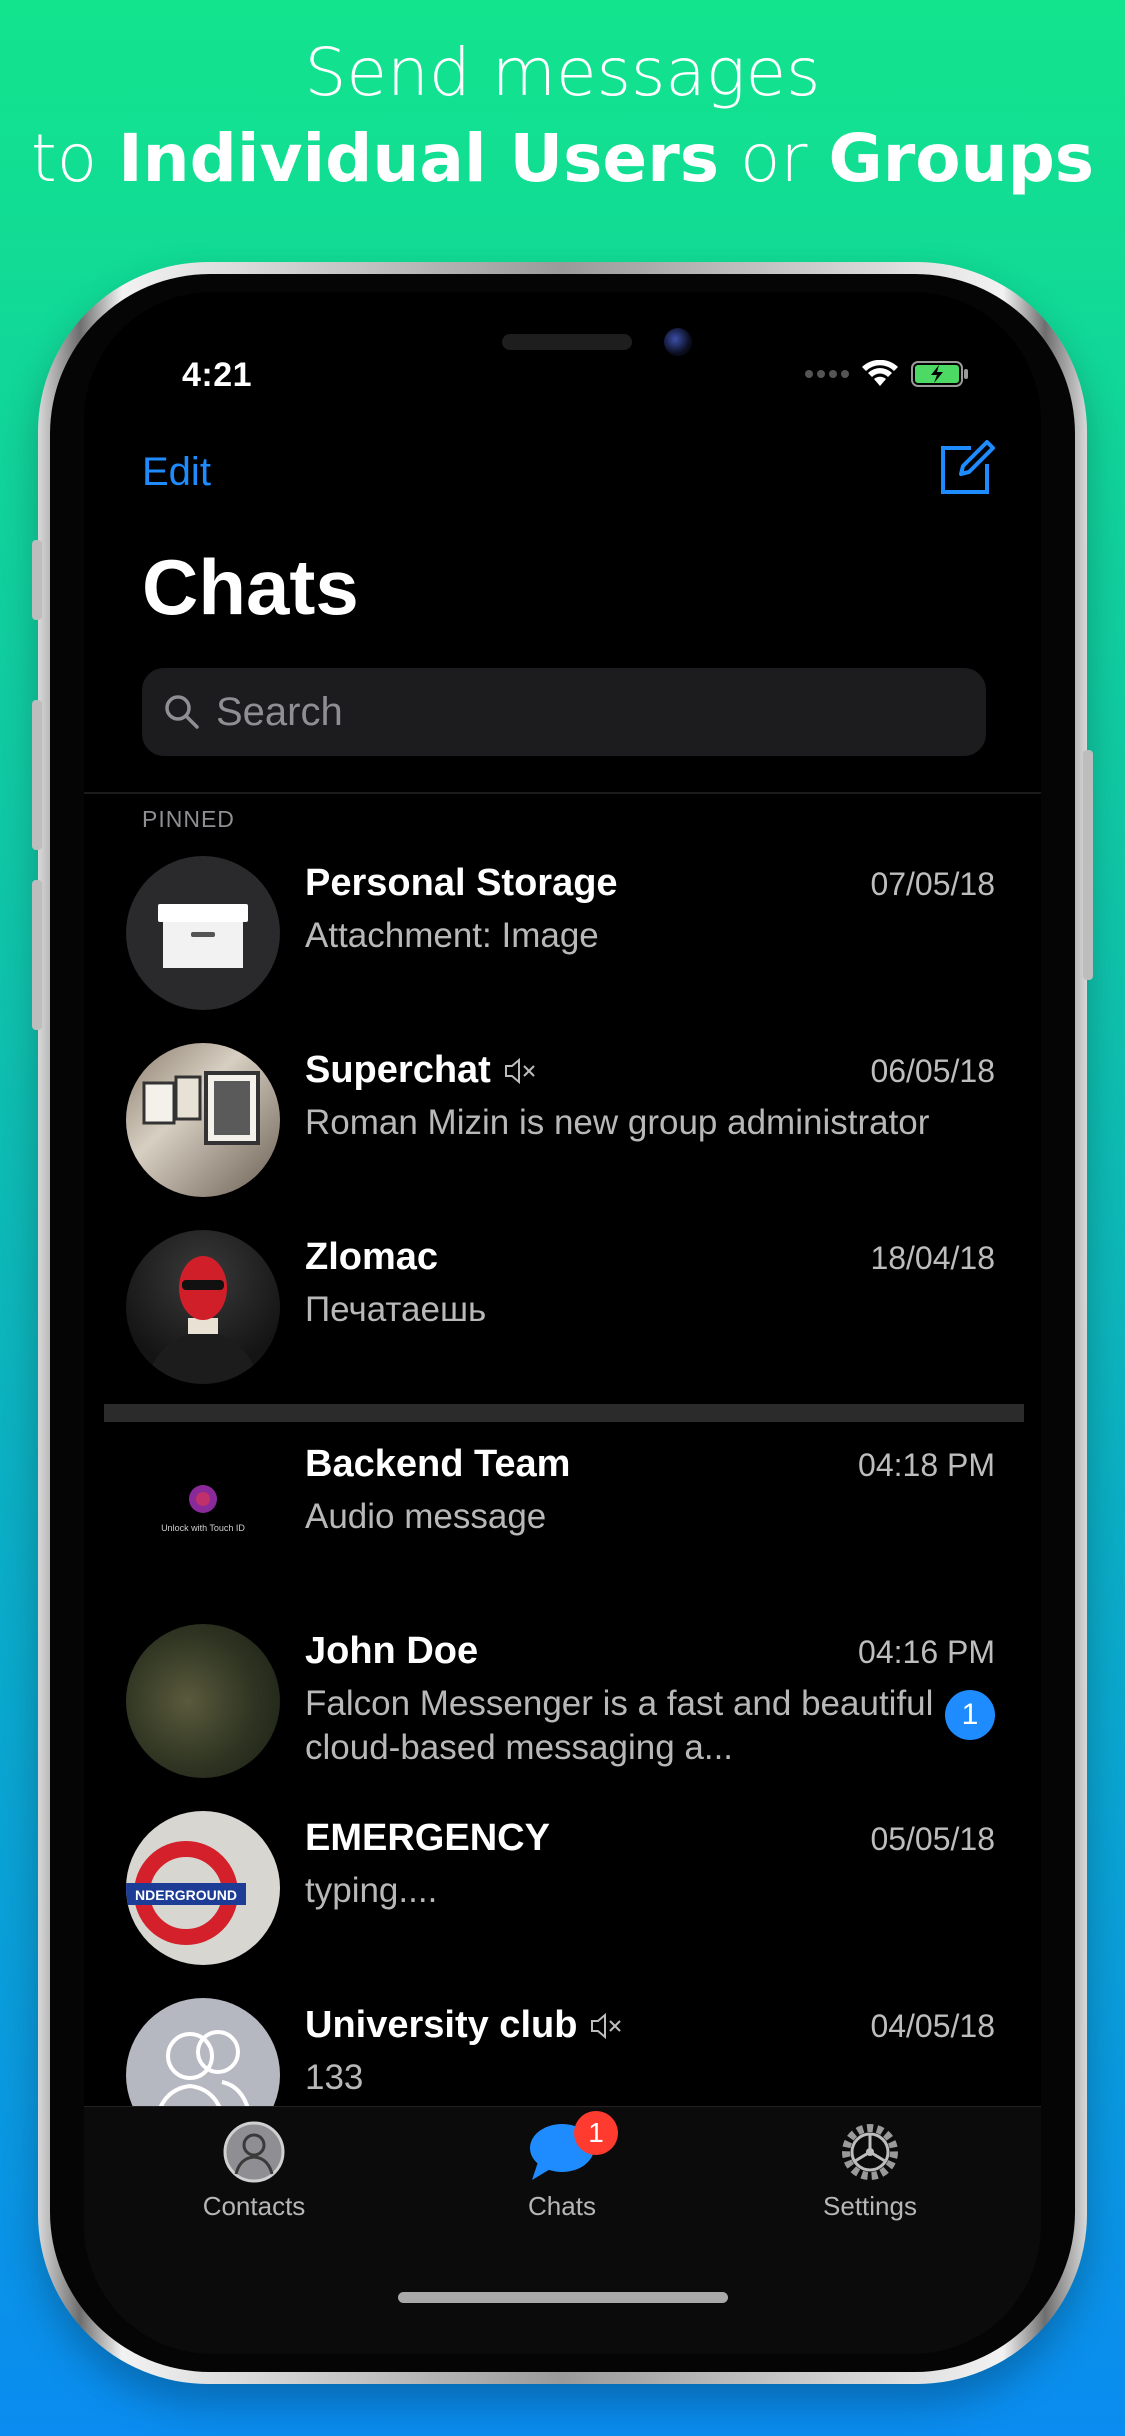 This screenshot has width=1125, height=2436. I want to click on chat-name-text: EMERGENCY, so click(427, 1838).